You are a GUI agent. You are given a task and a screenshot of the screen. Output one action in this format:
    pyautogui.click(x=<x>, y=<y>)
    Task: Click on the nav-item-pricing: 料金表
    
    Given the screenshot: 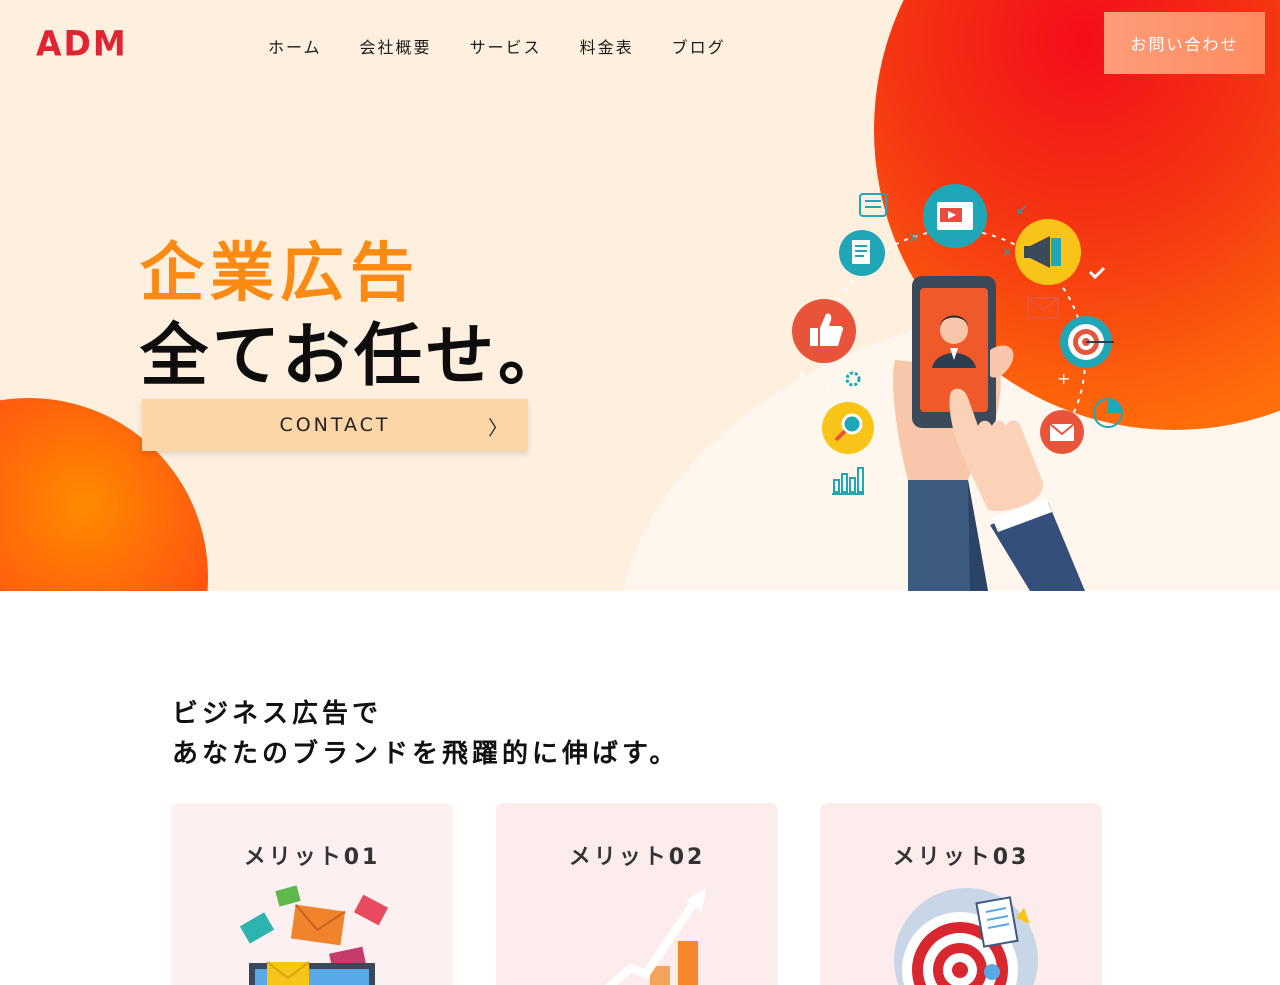 What is the action you would take?
    pyautogui.click(x=607, y=46)
    